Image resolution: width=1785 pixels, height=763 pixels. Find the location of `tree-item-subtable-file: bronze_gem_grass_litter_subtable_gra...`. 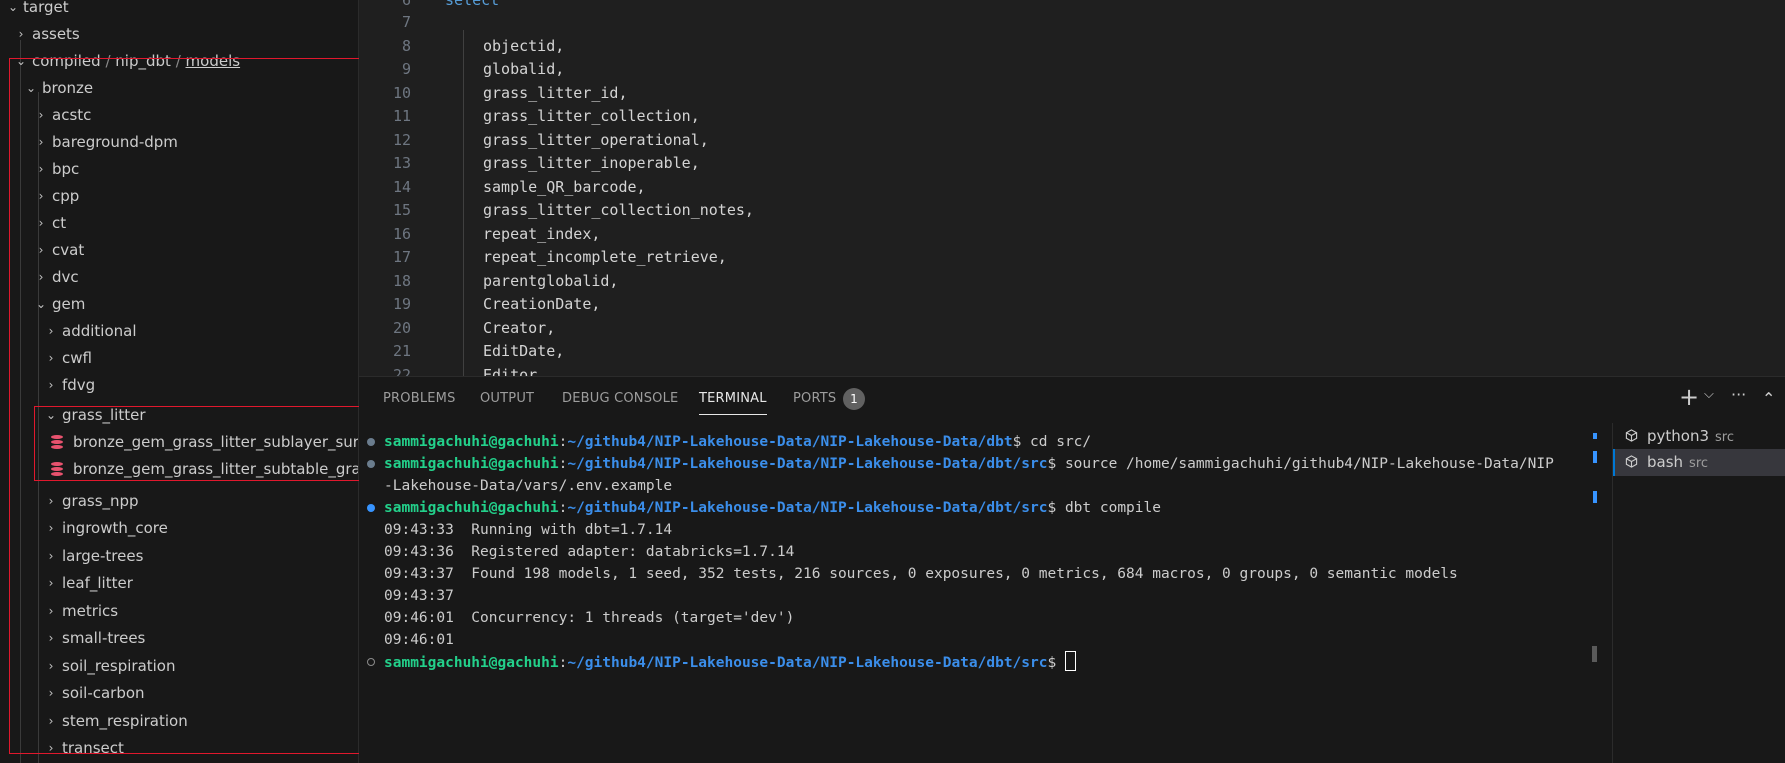

tree-item-subtable-file: bronze_gem_grass_litter_subtable_gra... is located at coordinates (179, 469).